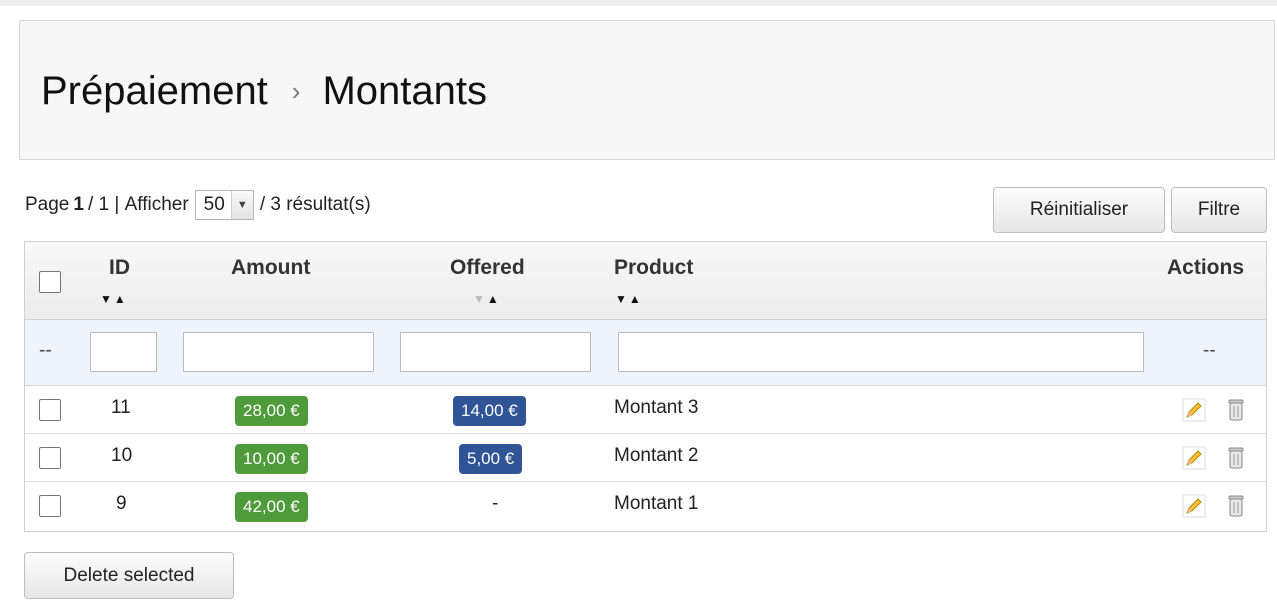 This screenshot has width=1277, height=607. Describe the element at coordinates (214, 204) in the screenshot. I see `per-page-value: 50` at that location.